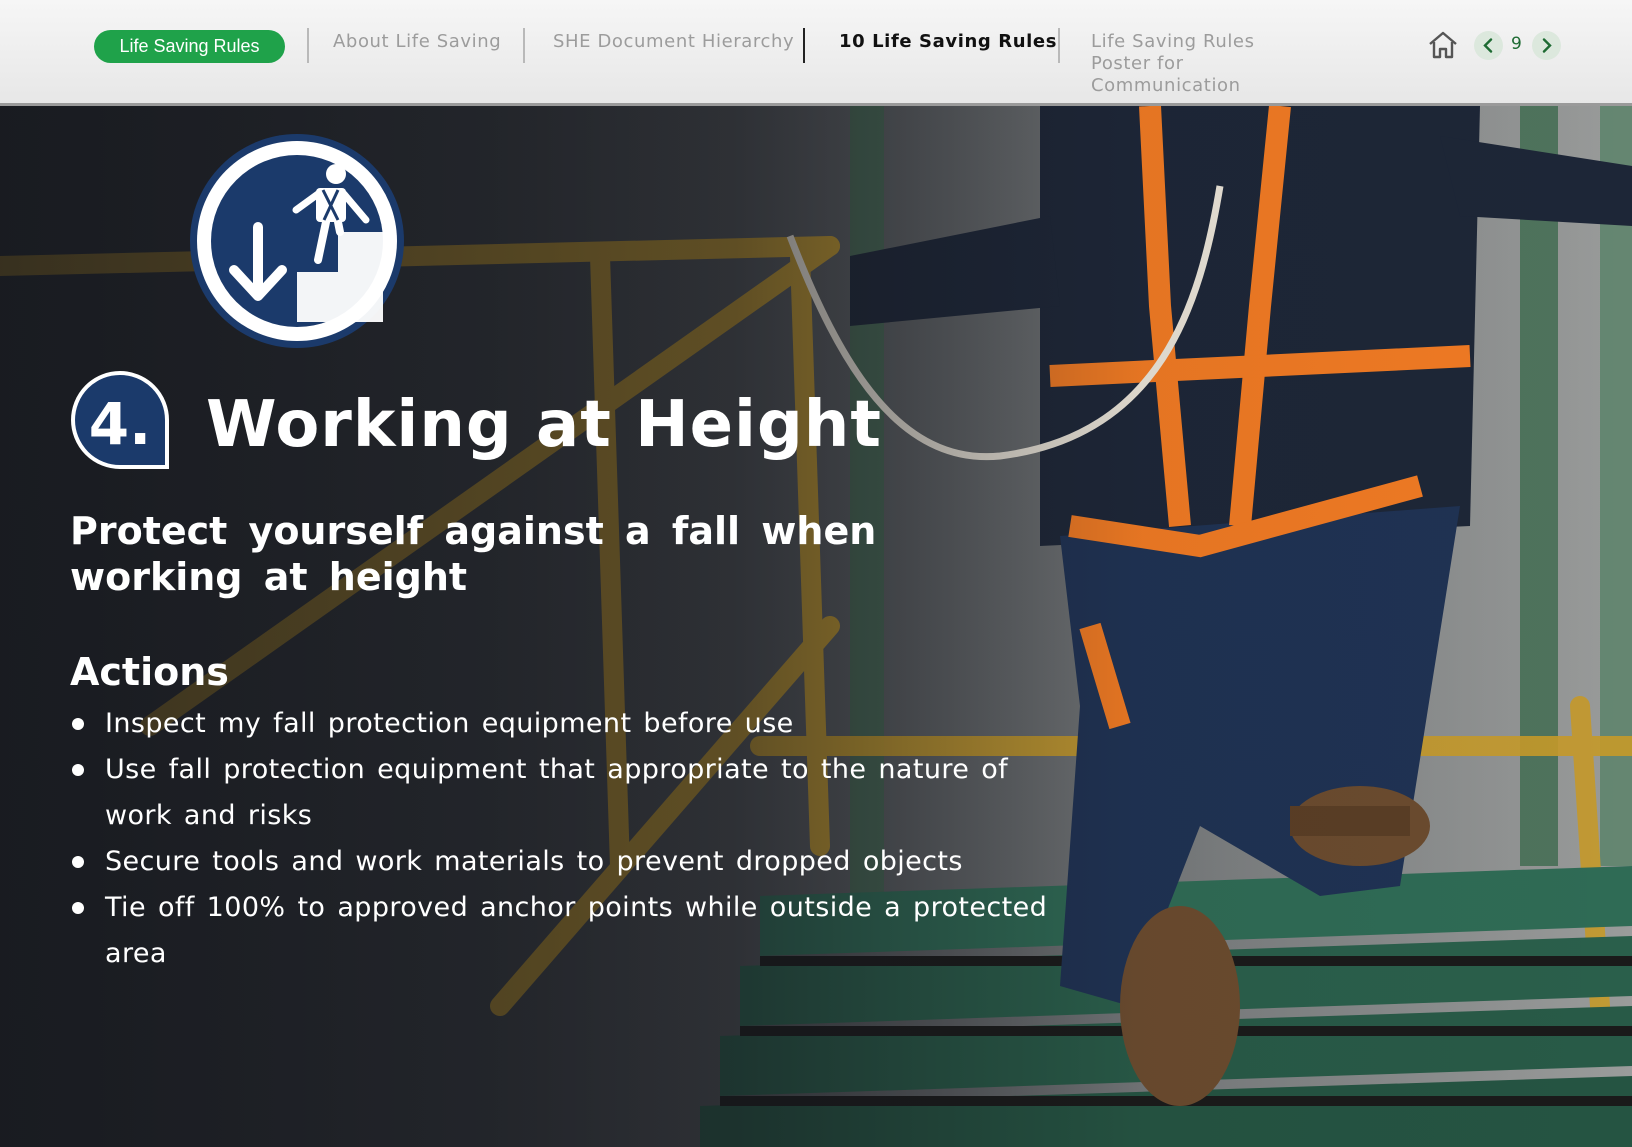  What do you see at coordinates (297, 241) in the screenshot?
I see `fall-protection-sign-icon` at bounding box center [297, 241].